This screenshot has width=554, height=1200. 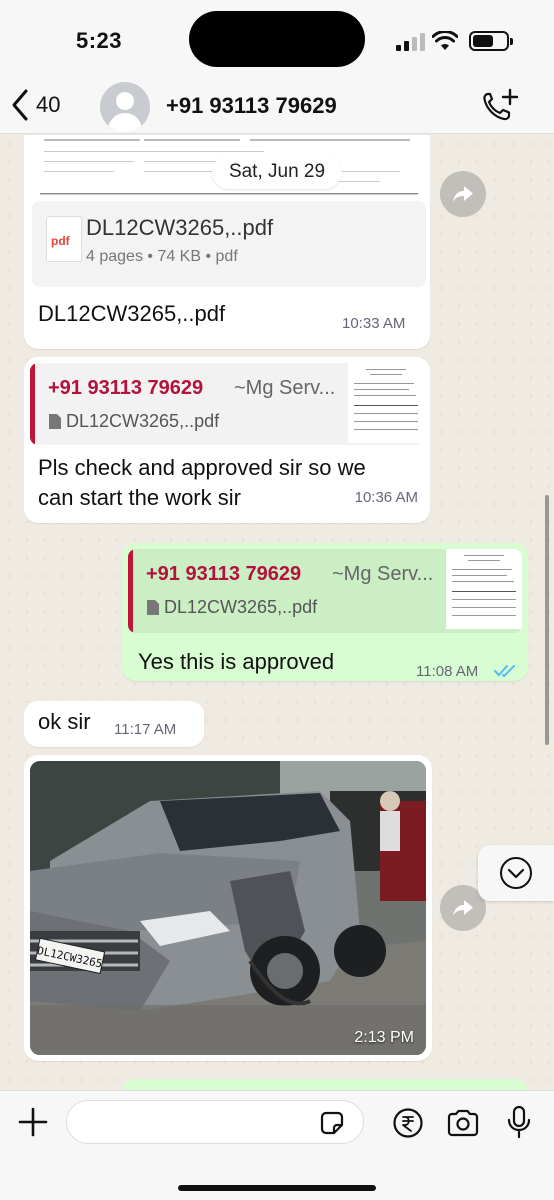 What do you see at coordinates (504, 671) in the screenshot?
I see `read-ticks-icon` at bounding box center [504, 671].